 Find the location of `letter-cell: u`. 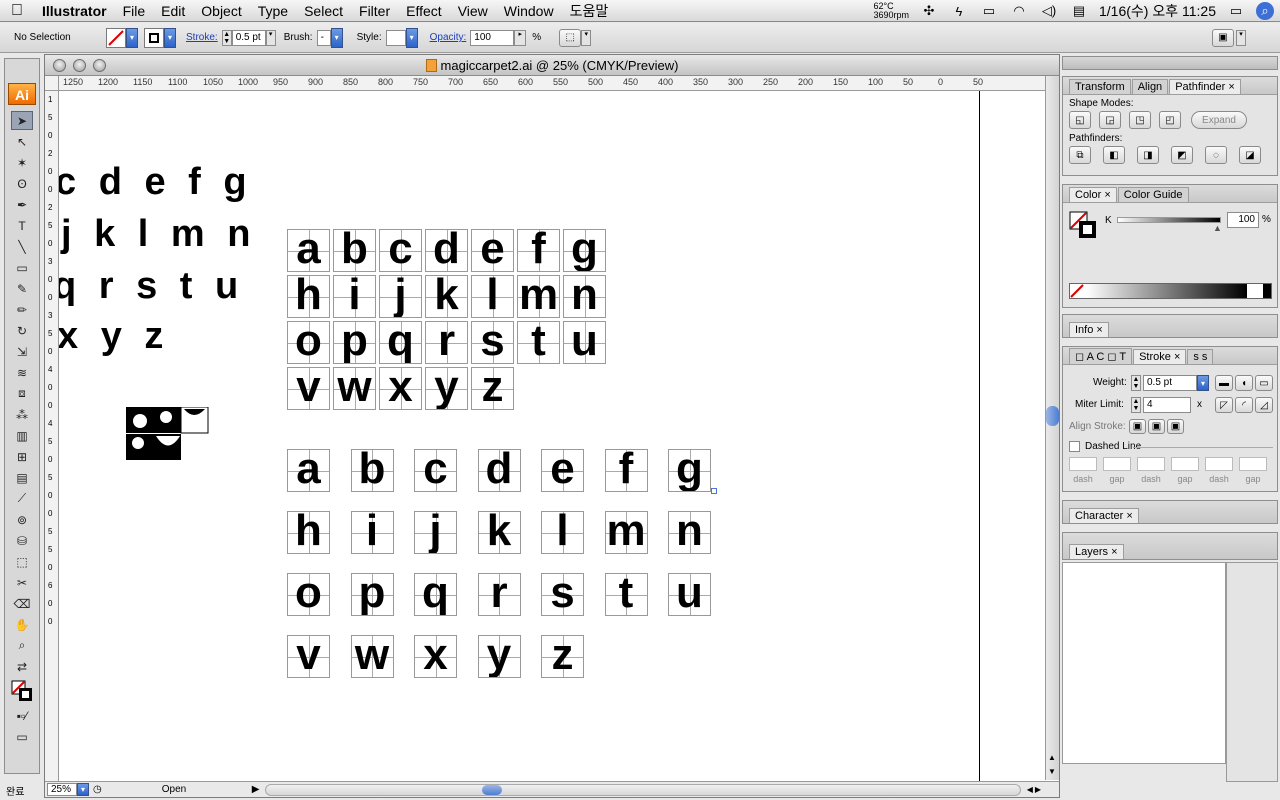

letter-cell: u is located at coordinates (689, 594).